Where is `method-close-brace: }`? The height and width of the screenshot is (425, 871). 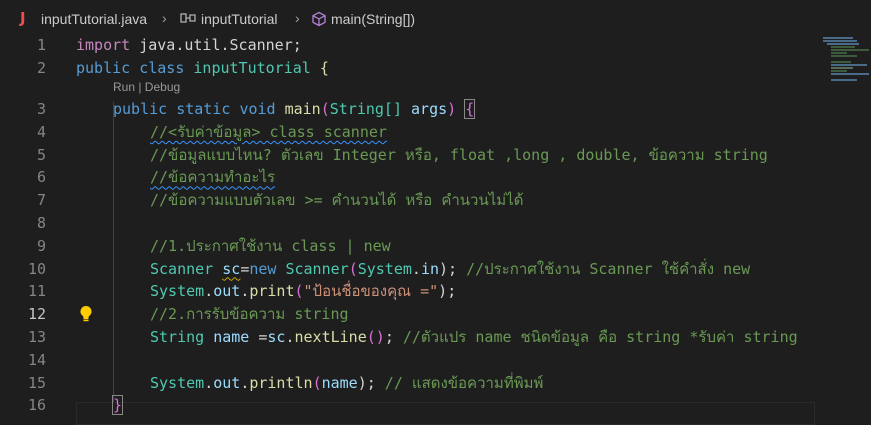
method-close-brace: } is located at coordinates (117, 405).